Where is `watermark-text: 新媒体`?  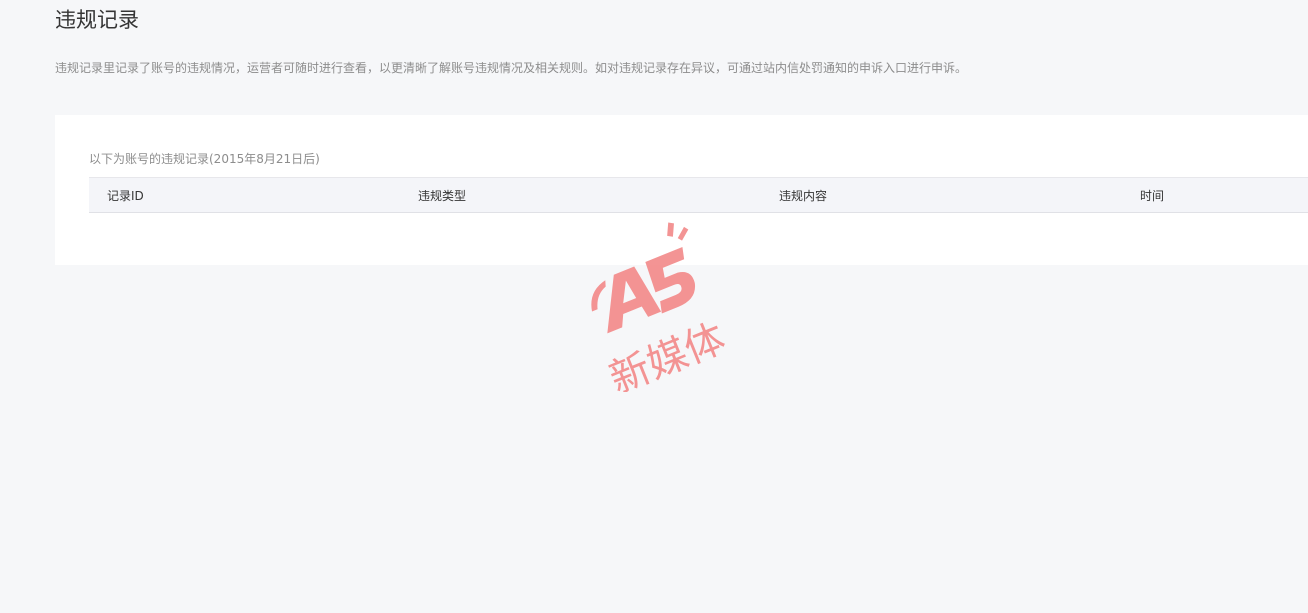 watermark-text: 新媒体 is located at coordinates (667, 353).